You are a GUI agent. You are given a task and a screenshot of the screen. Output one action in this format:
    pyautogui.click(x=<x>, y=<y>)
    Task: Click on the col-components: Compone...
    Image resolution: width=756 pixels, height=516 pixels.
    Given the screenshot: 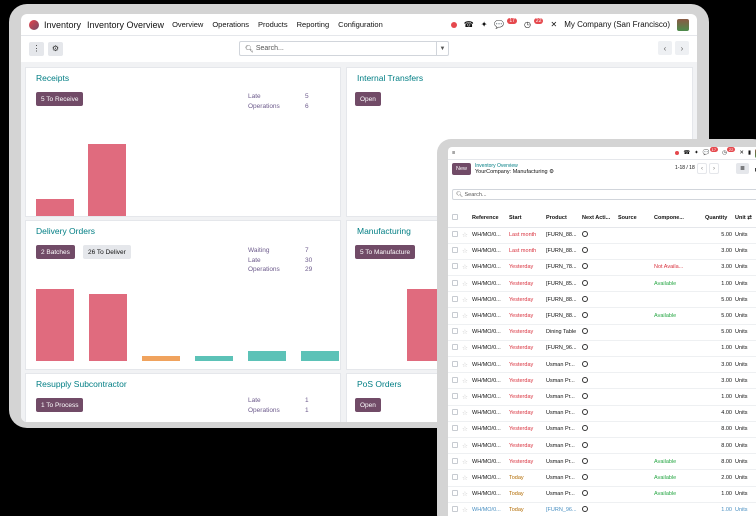 What is the action you would take?
    pyautogui.click(x=679, y=219)
    